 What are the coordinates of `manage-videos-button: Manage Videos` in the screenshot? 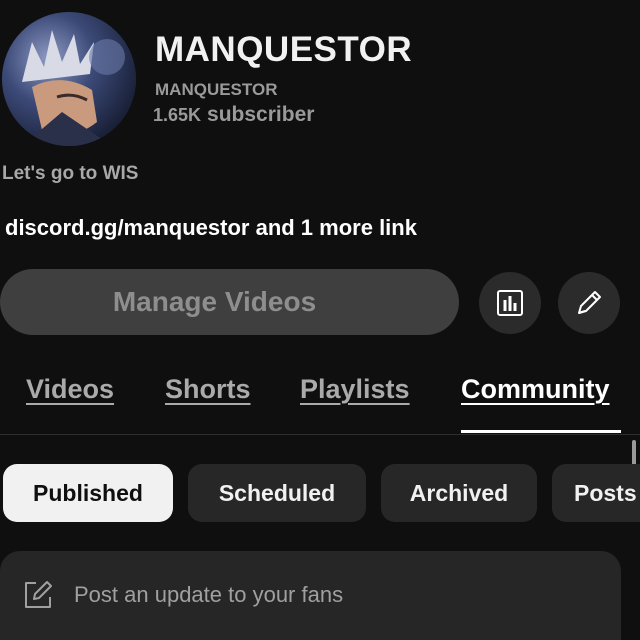 It's located at (229, 302).